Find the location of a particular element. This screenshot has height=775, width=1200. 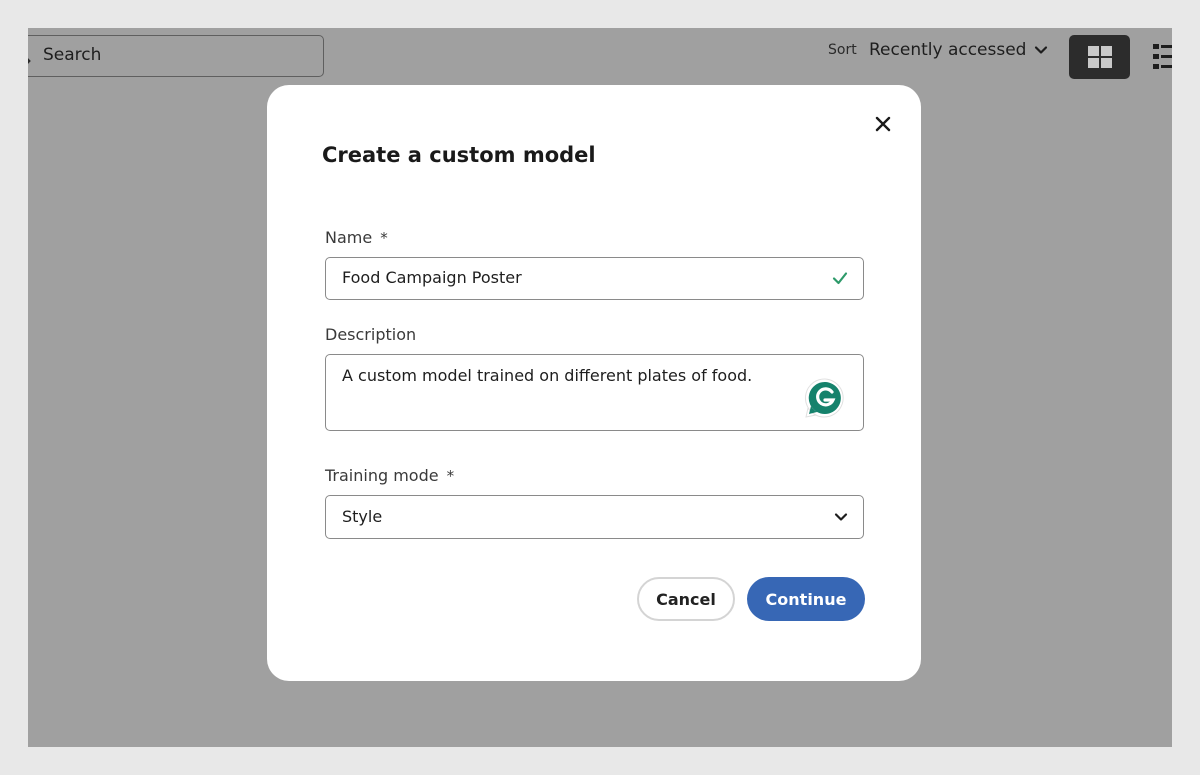

list-view-button is located at coordinates (1162, 57).